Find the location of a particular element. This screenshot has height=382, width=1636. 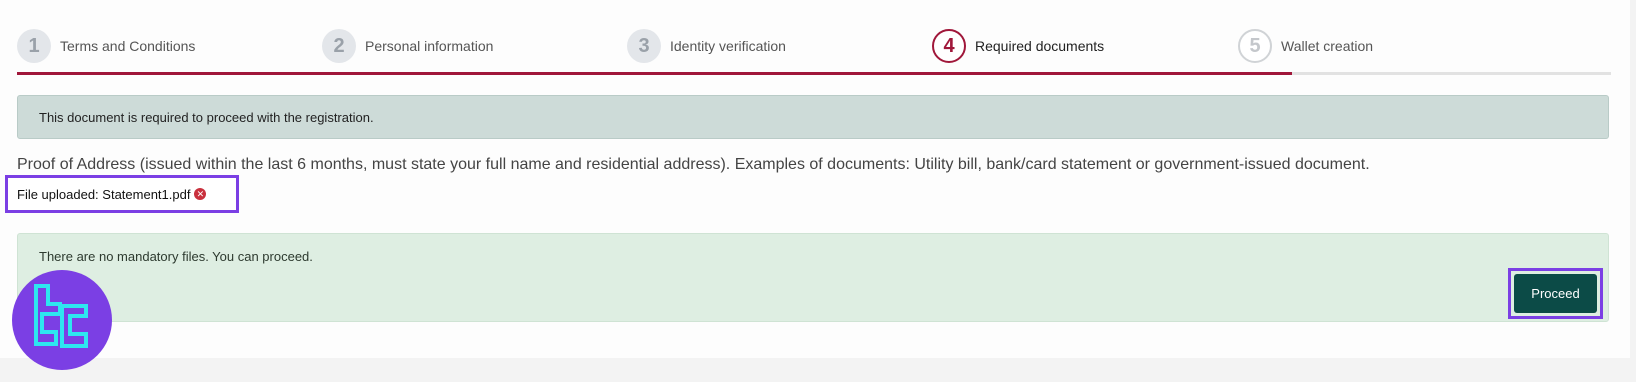

step-label: Required documents is located at coordinates (1040, 46).